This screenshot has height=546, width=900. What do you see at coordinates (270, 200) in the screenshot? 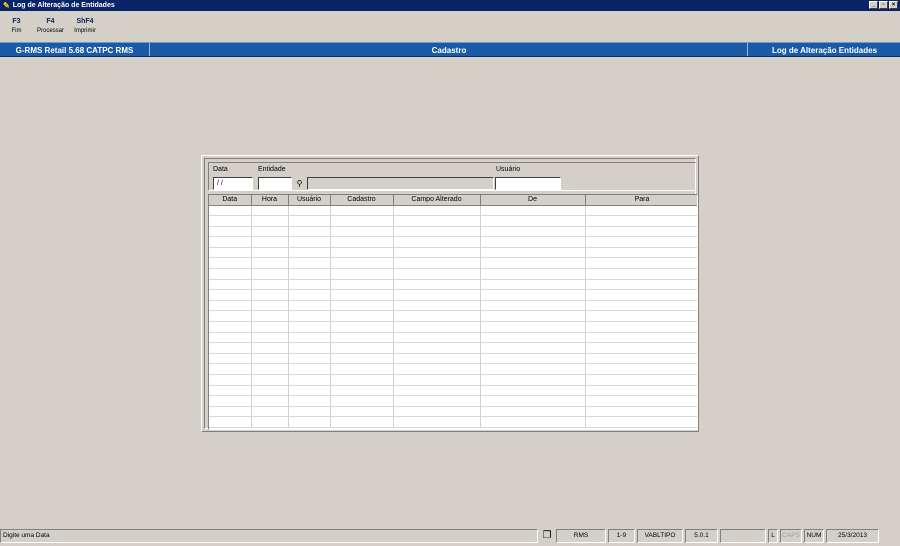
I see `col-header-hora: Hora` at bounding box center [270, 200].